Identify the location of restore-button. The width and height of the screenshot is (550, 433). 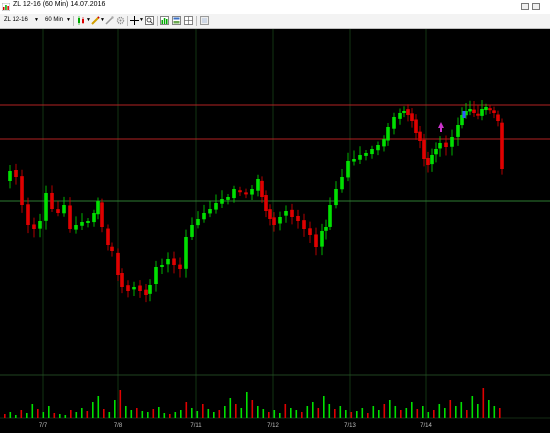
(525, 6).